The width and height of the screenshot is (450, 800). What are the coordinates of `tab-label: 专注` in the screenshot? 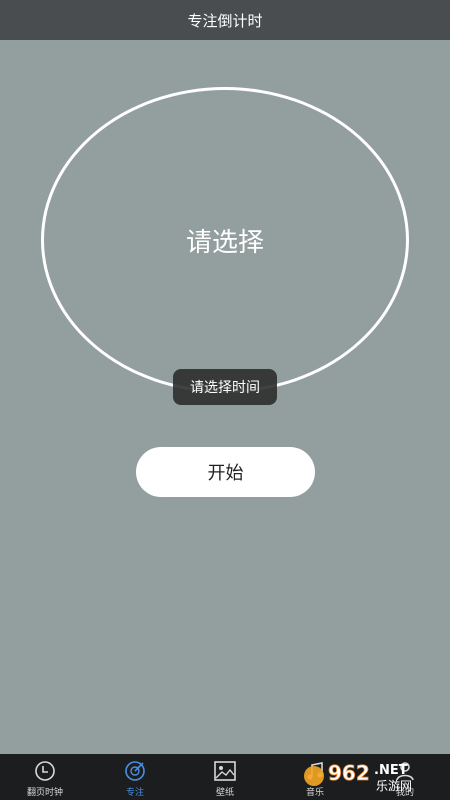 It's located at (134, 793).